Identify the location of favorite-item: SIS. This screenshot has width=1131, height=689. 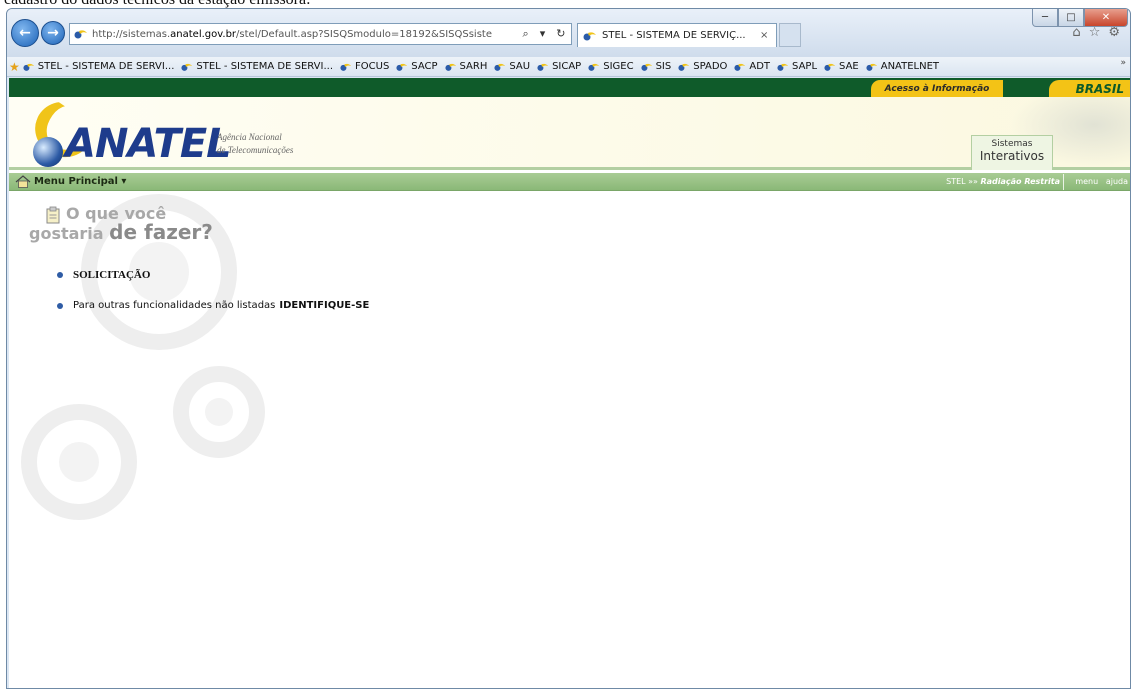
(656, 66).